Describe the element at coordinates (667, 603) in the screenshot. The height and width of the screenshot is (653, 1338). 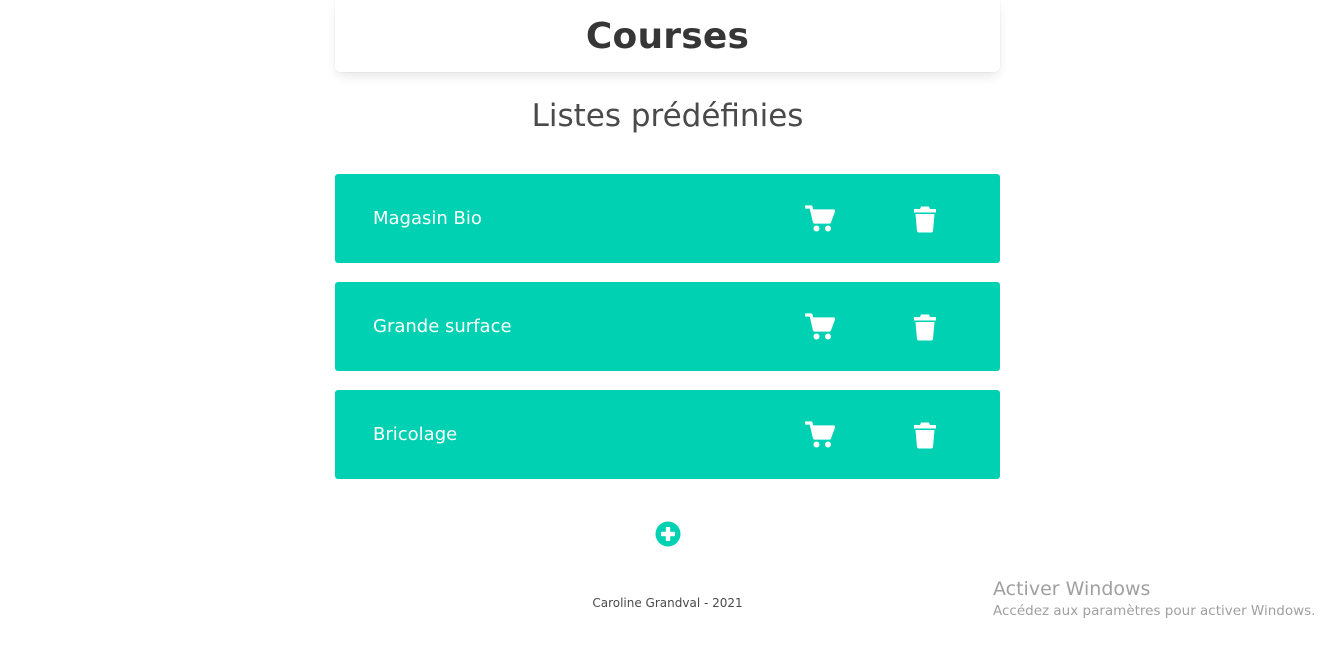
I see `footer-text: Caroline Grandval - 2021` at that location.